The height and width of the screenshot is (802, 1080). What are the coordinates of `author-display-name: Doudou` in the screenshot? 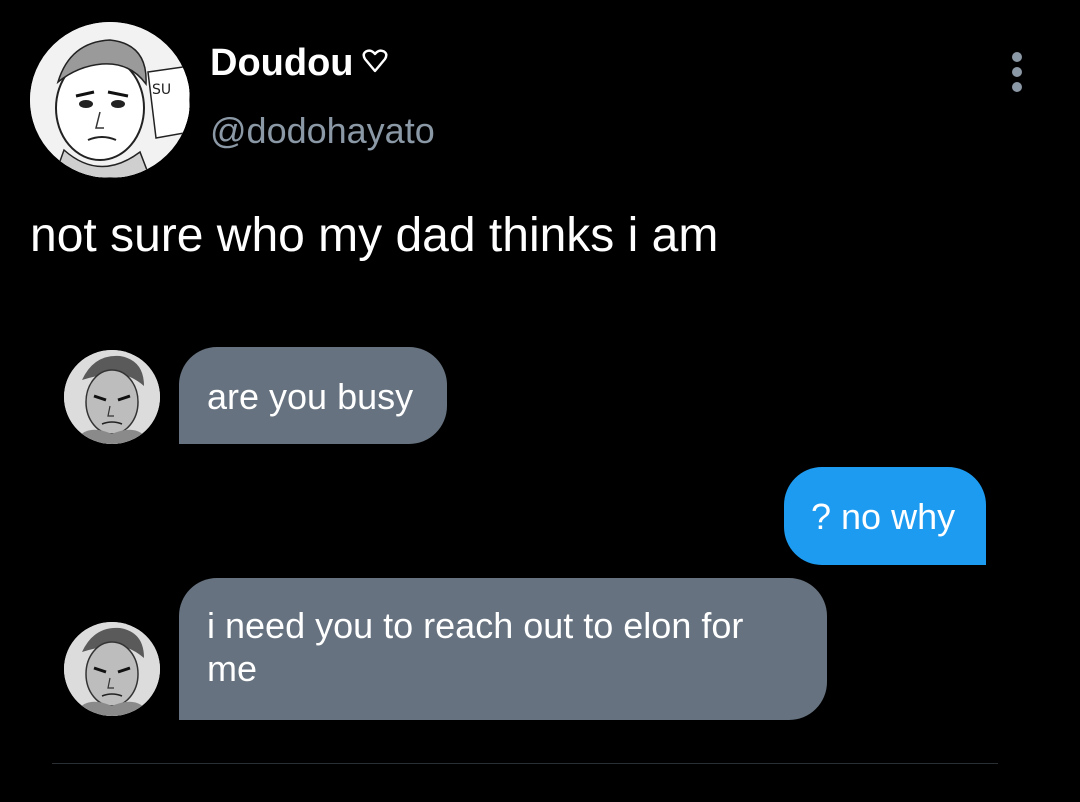 It's located at (299, 62).